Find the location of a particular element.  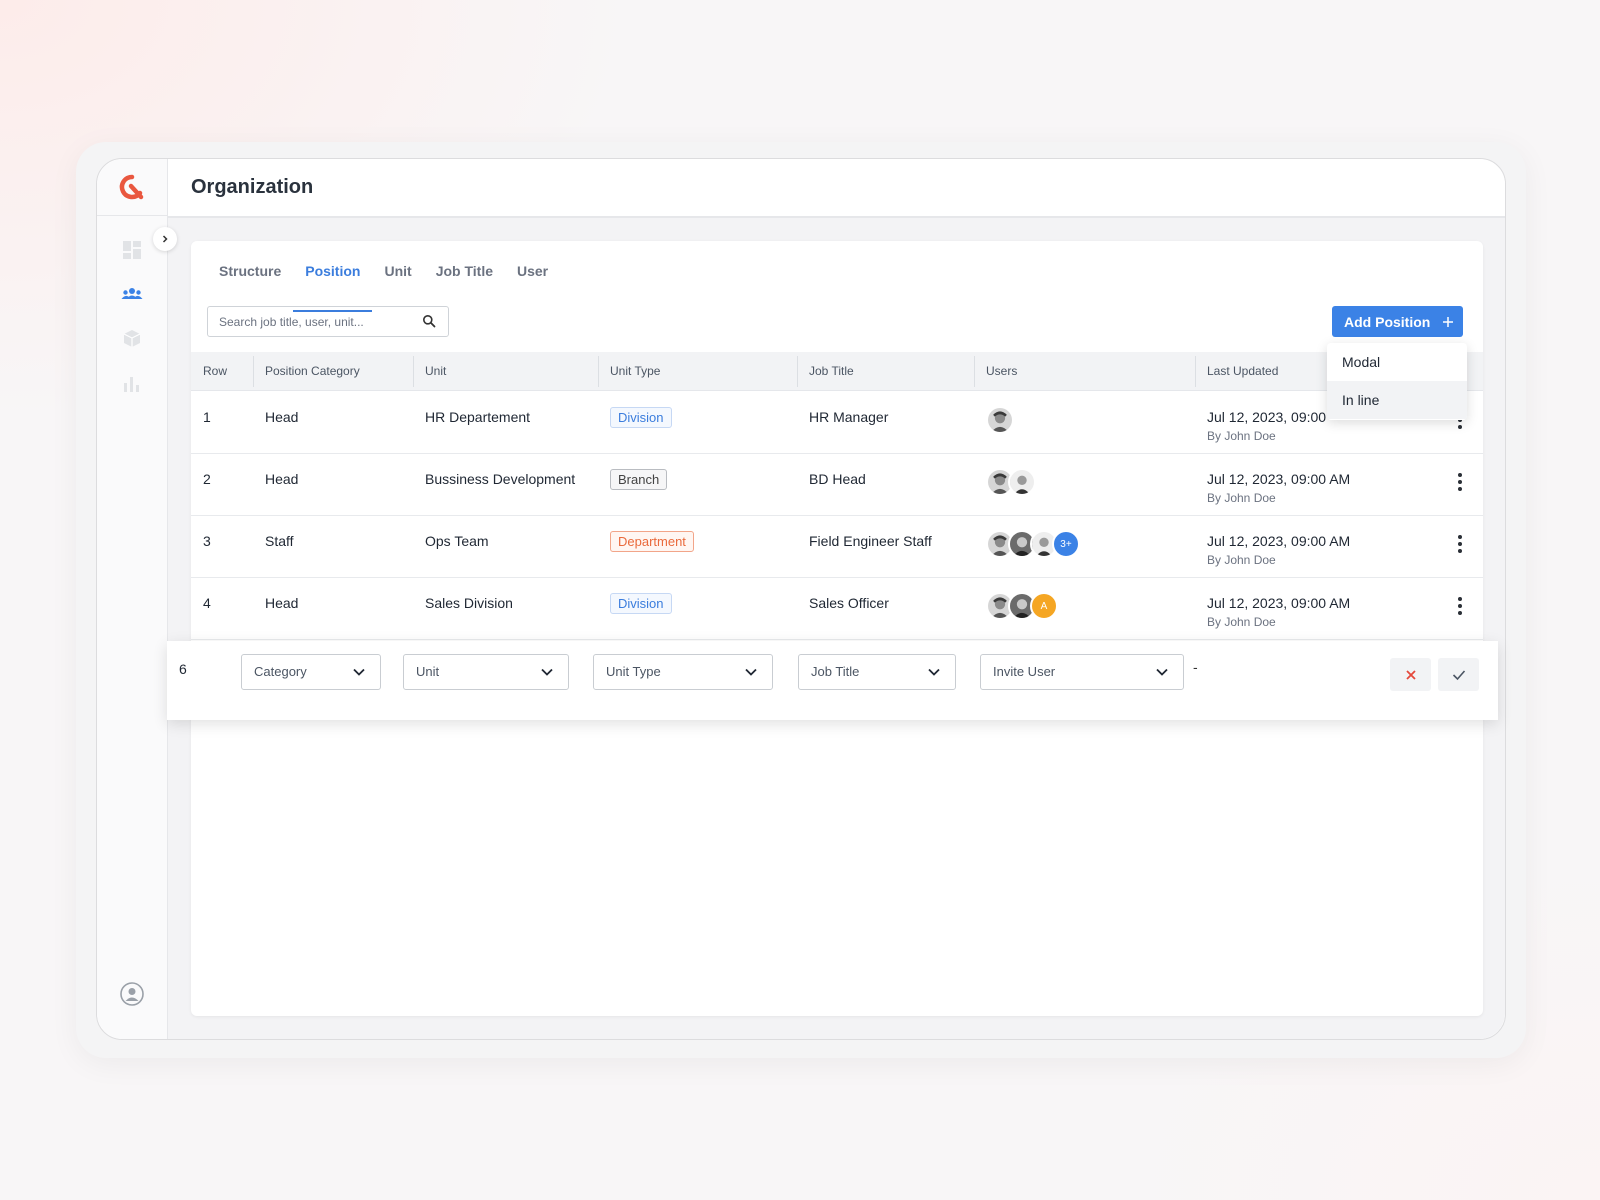

job-title-select-placeholder: Job Title is located at coordinates (835, 671).